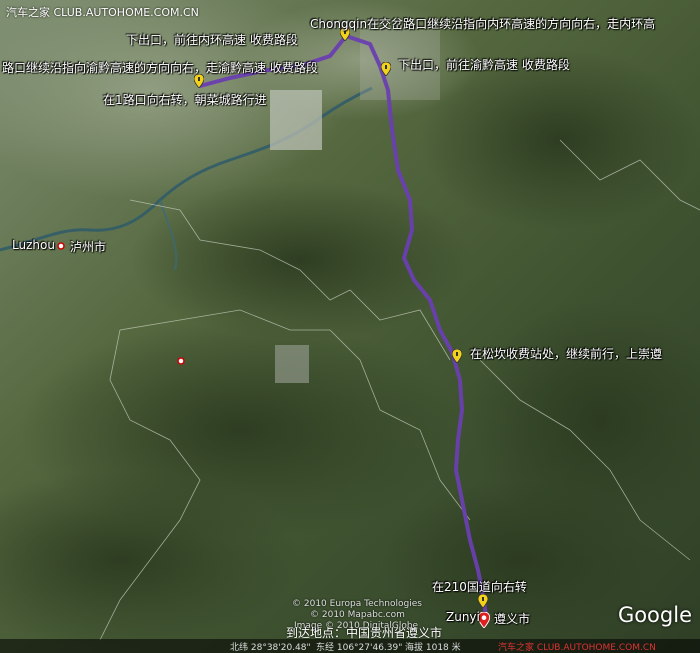  Describe the element at coordinates (270, 648) in the screenshot. I see `latitude-readout: 北纬 28°38'20.48"` at that location.